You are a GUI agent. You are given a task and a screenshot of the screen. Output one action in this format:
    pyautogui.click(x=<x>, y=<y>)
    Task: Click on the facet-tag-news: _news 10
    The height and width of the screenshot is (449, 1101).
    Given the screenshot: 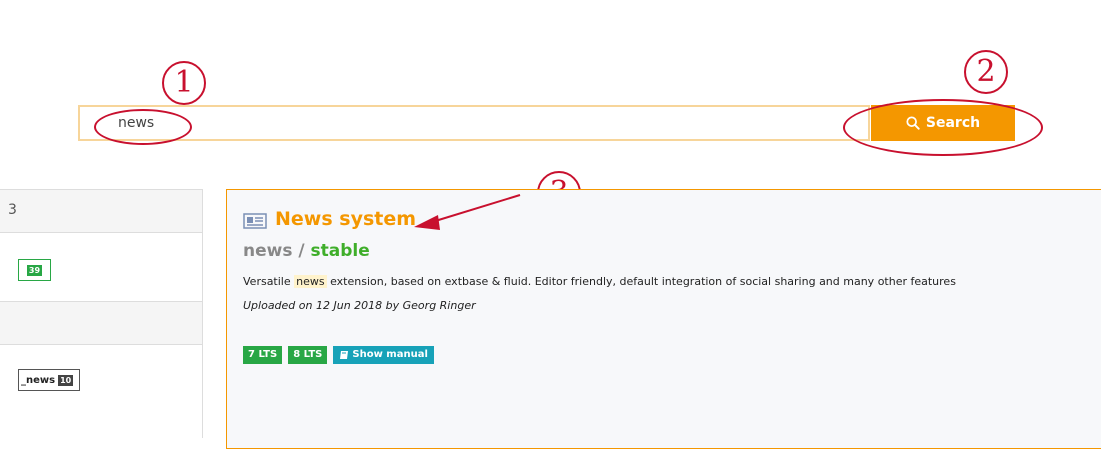 What is the action you would take?
    pyautogui.click(x=49, y=380)
    